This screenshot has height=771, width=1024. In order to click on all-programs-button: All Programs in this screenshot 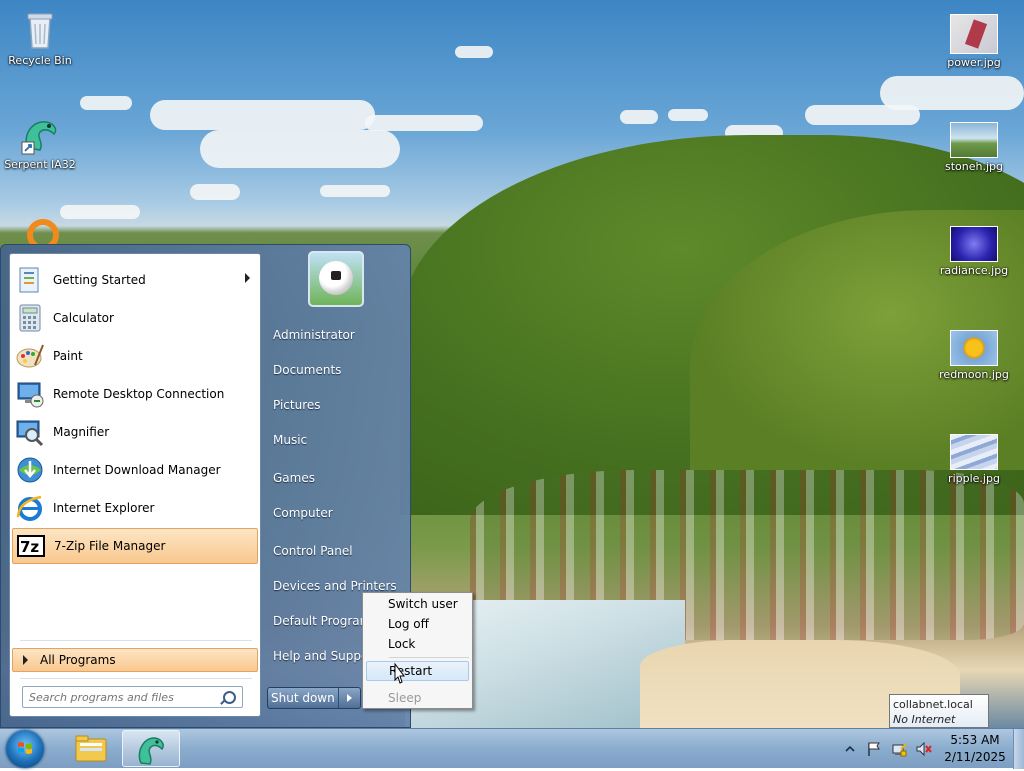, I will do `click(135, 660)`.